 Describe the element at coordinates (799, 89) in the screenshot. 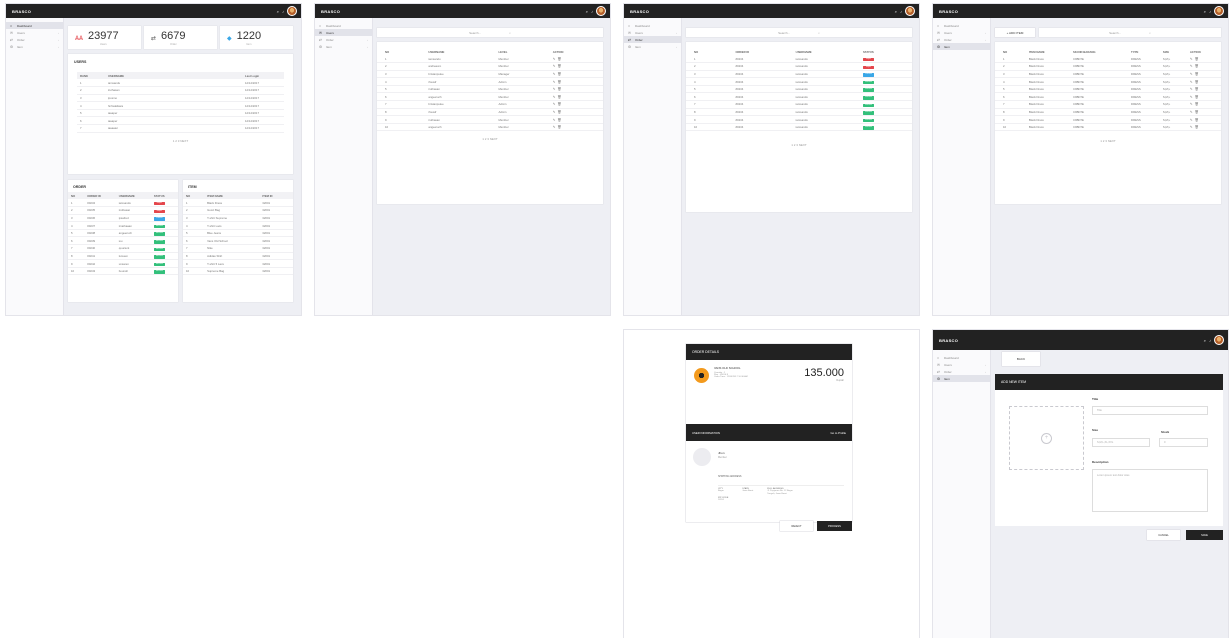

I see `table-row: 5 #0234 iamsandu Success` at that location.